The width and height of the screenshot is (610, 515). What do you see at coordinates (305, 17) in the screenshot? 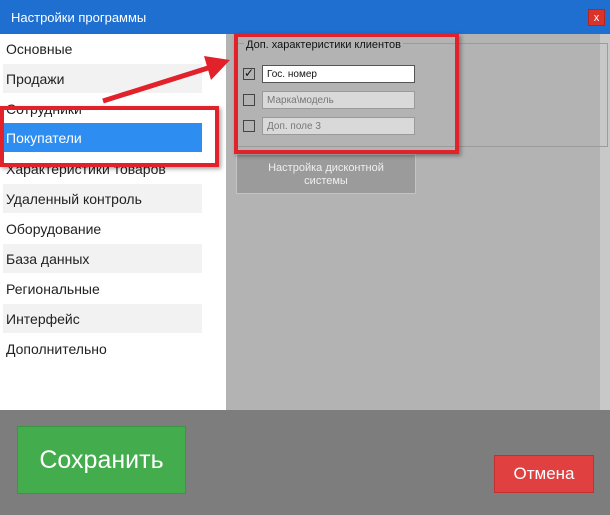
I see `title-bar: Настройки программы x` at bounding box center [305, 17].